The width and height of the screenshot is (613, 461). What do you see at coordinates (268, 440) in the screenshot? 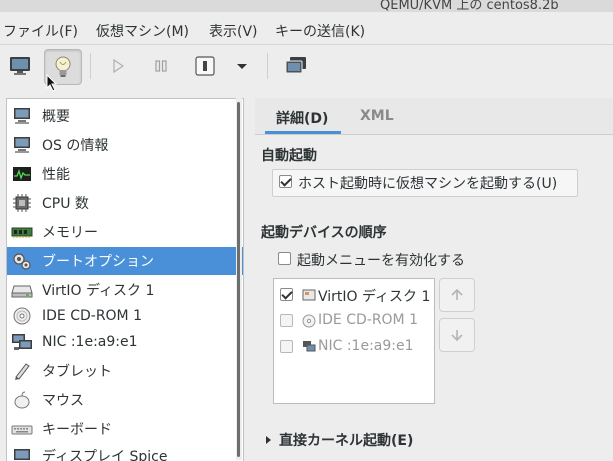
I see `expander-arrow-icon` at bounding box center [268, 440].